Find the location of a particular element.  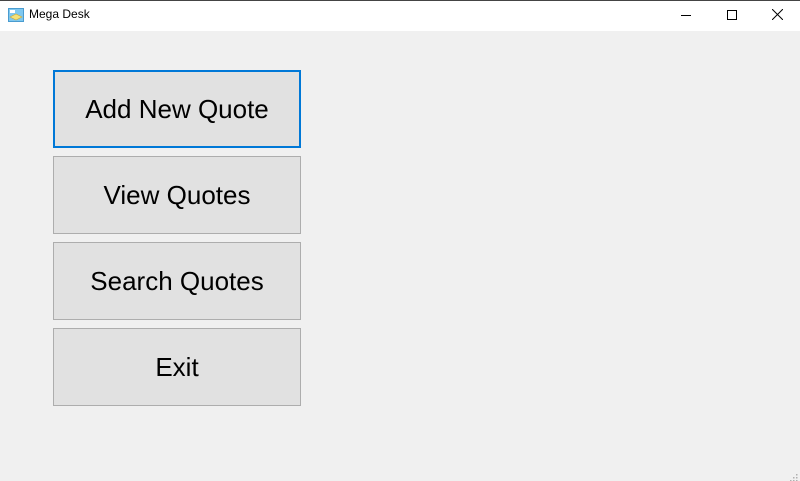

resize-grip-icon is located at coordinates (793, 475).